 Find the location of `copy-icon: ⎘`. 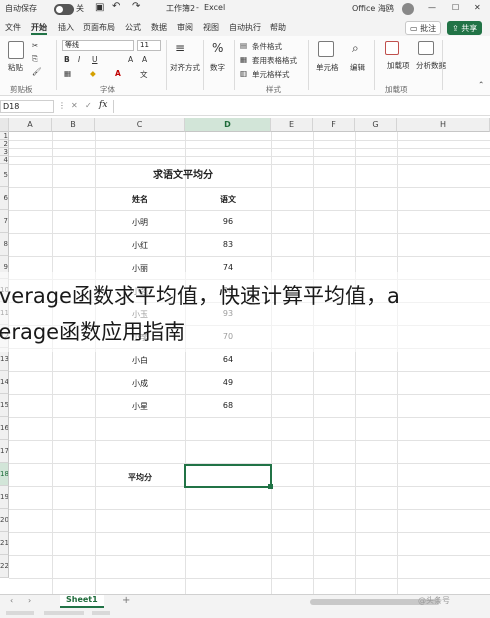

copy-icon: ⎘ is located at coordinates (35, 59).